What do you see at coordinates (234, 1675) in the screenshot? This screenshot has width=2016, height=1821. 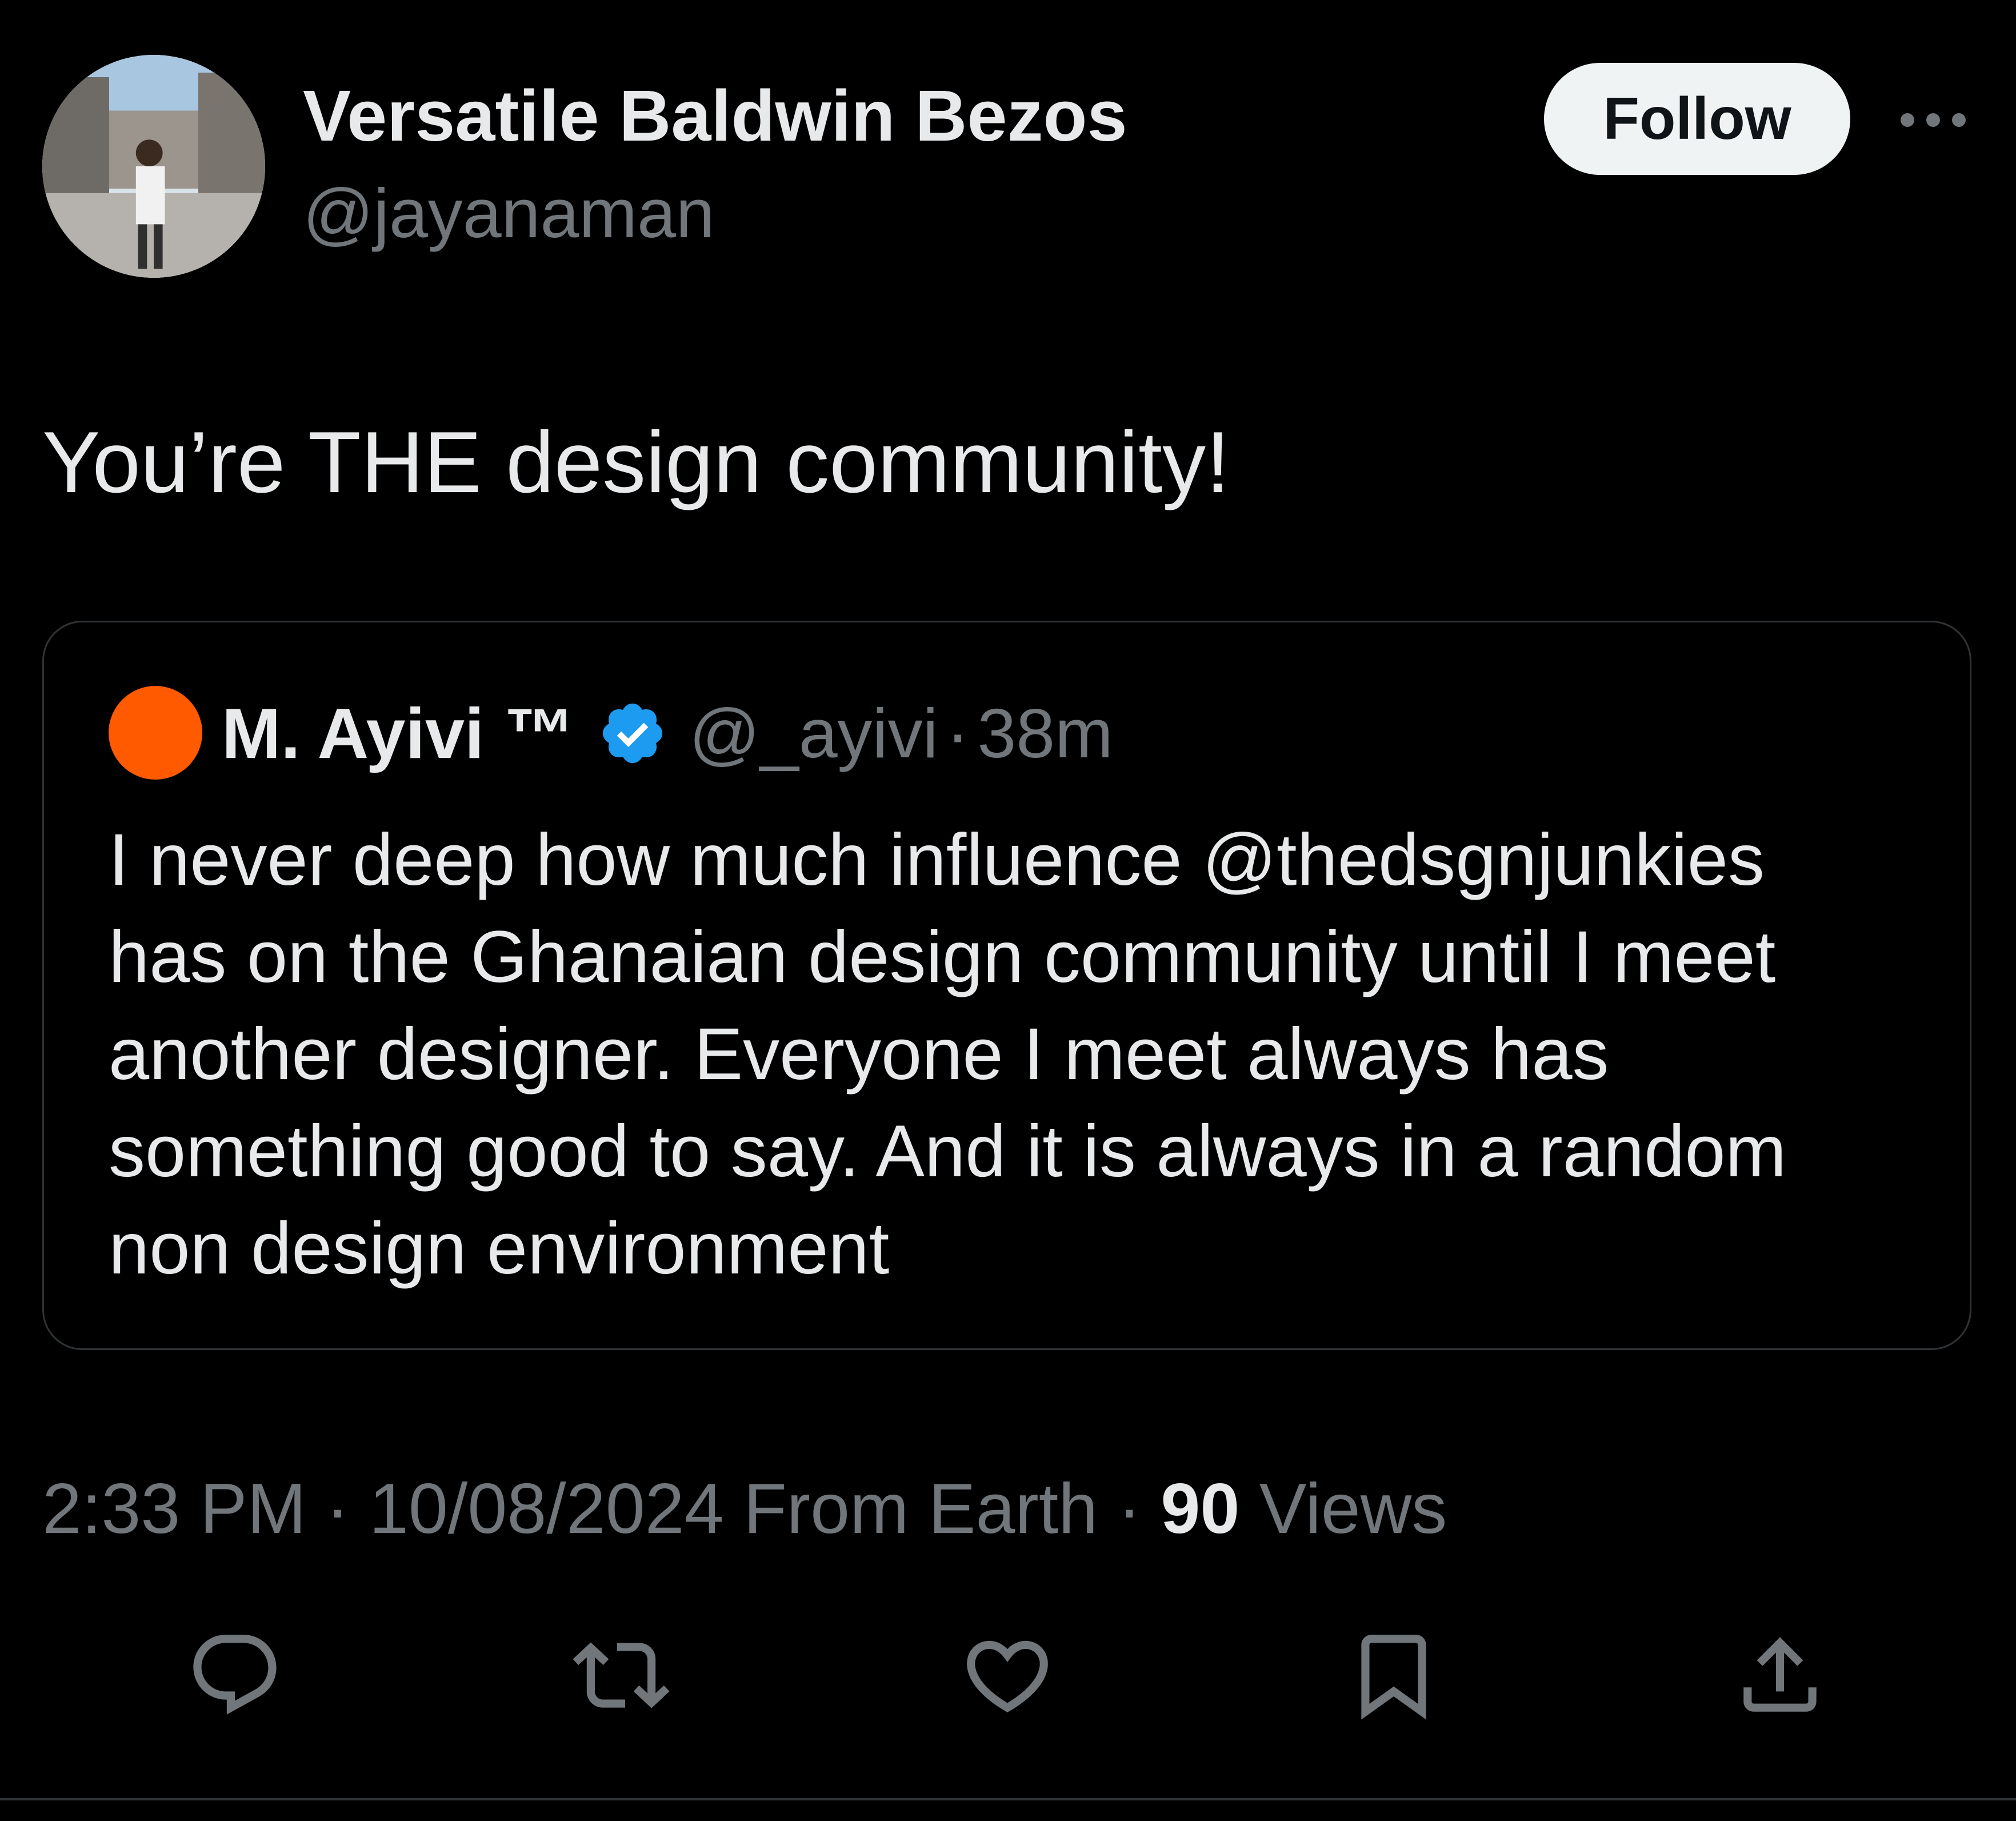 I see `reply-icon` at bounding box center [234, 1675].